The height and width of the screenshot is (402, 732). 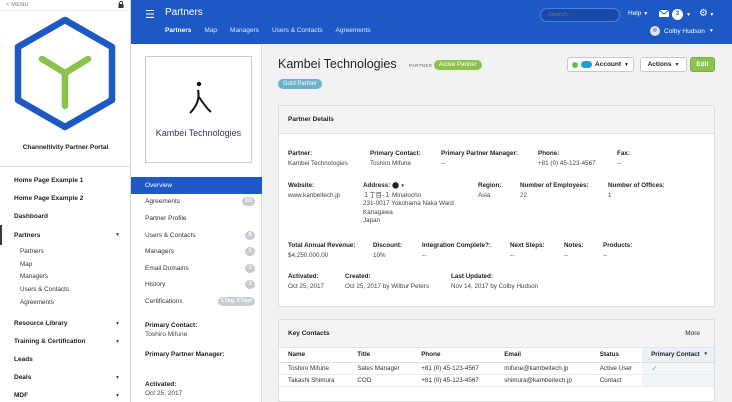 What do you see at coordinates (390, 163) in the screenshot?
I see `field-value: Toshiro Mifune` at bounding box center [390, 163].